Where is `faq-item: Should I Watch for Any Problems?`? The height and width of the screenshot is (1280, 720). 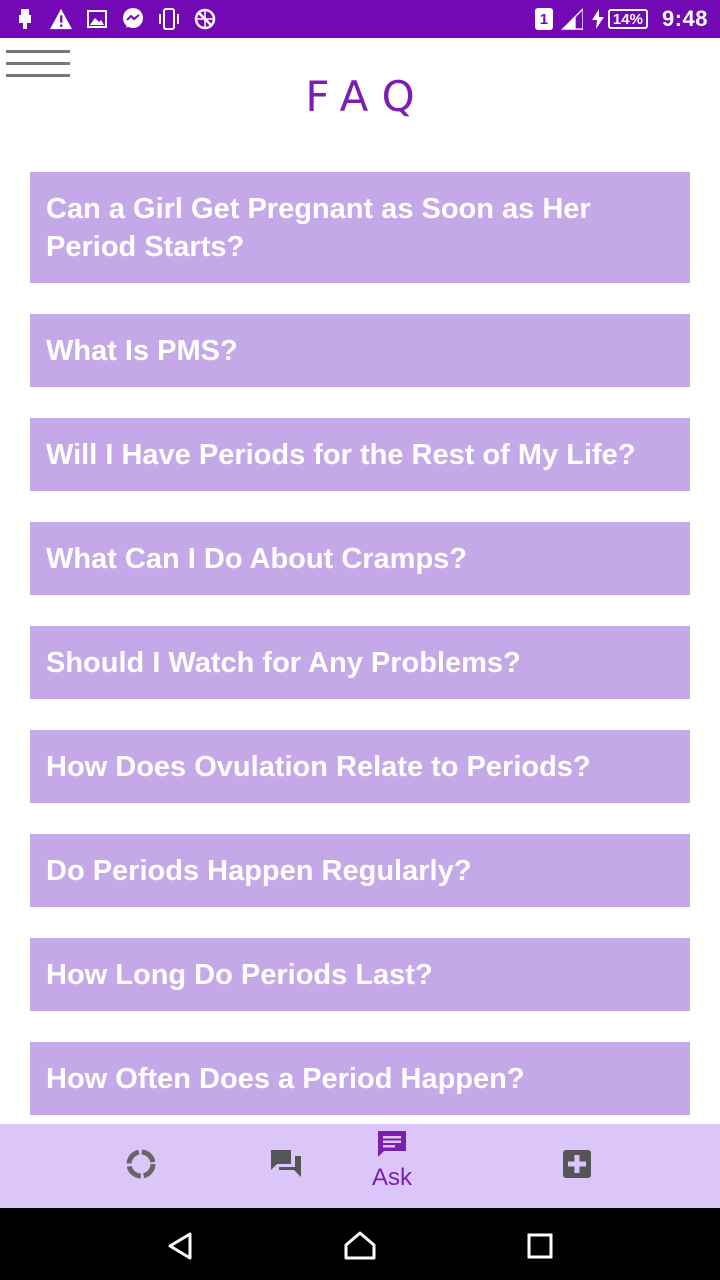
faq-item: Should I Watch for Any Problems? is located at coordinates (360, 662).